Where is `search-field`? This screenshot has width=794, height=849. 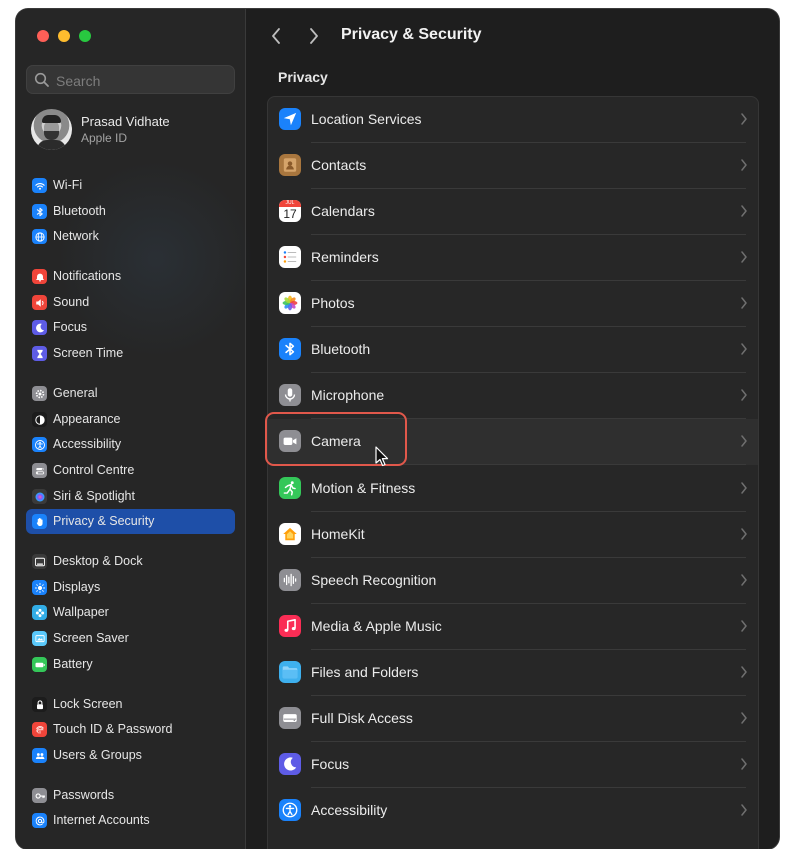
search-field is located at coordinates (130, 80).